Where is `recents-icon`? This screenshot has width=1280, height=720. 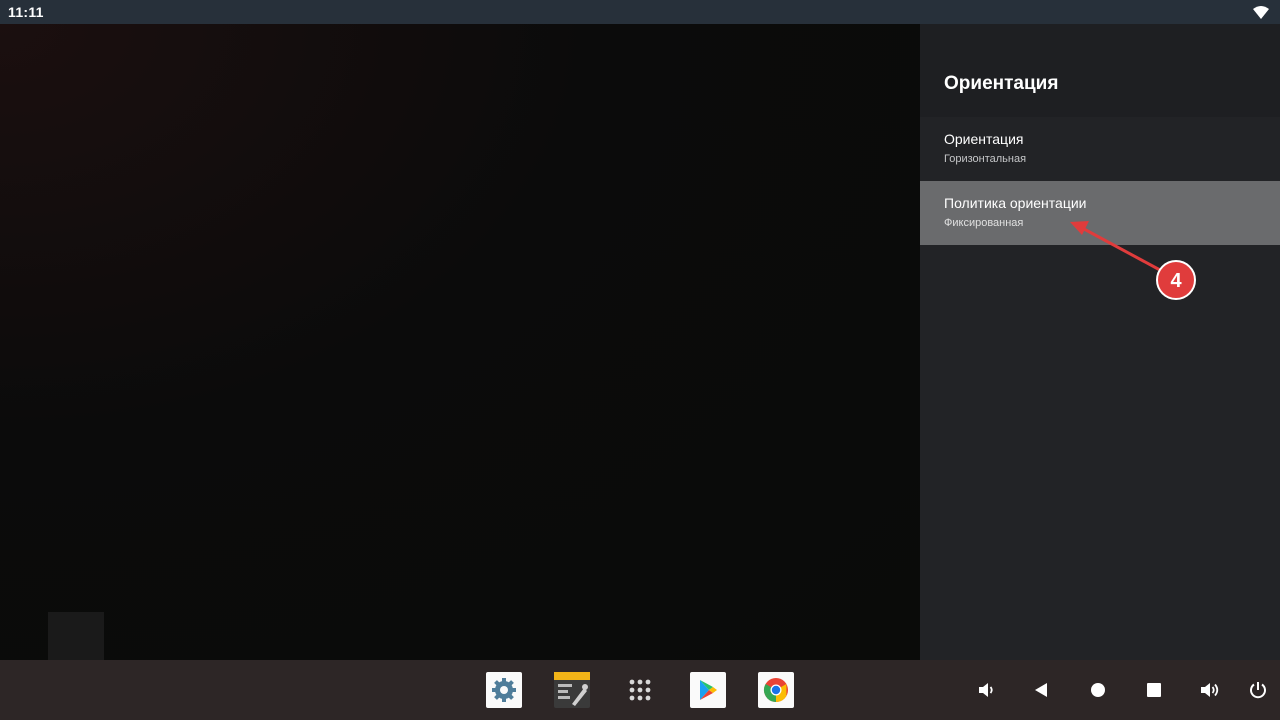 recents-icon is located at coordinates (1154, 690).